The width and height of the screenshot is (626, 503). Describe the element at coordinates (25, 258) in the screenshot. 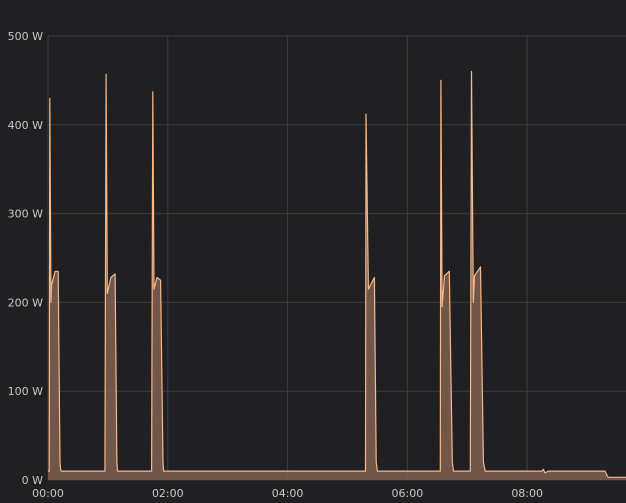

I see `y-axis-tick-labels: 0 W 100 W 200 W 300 W 400 W 500 W` at that location.